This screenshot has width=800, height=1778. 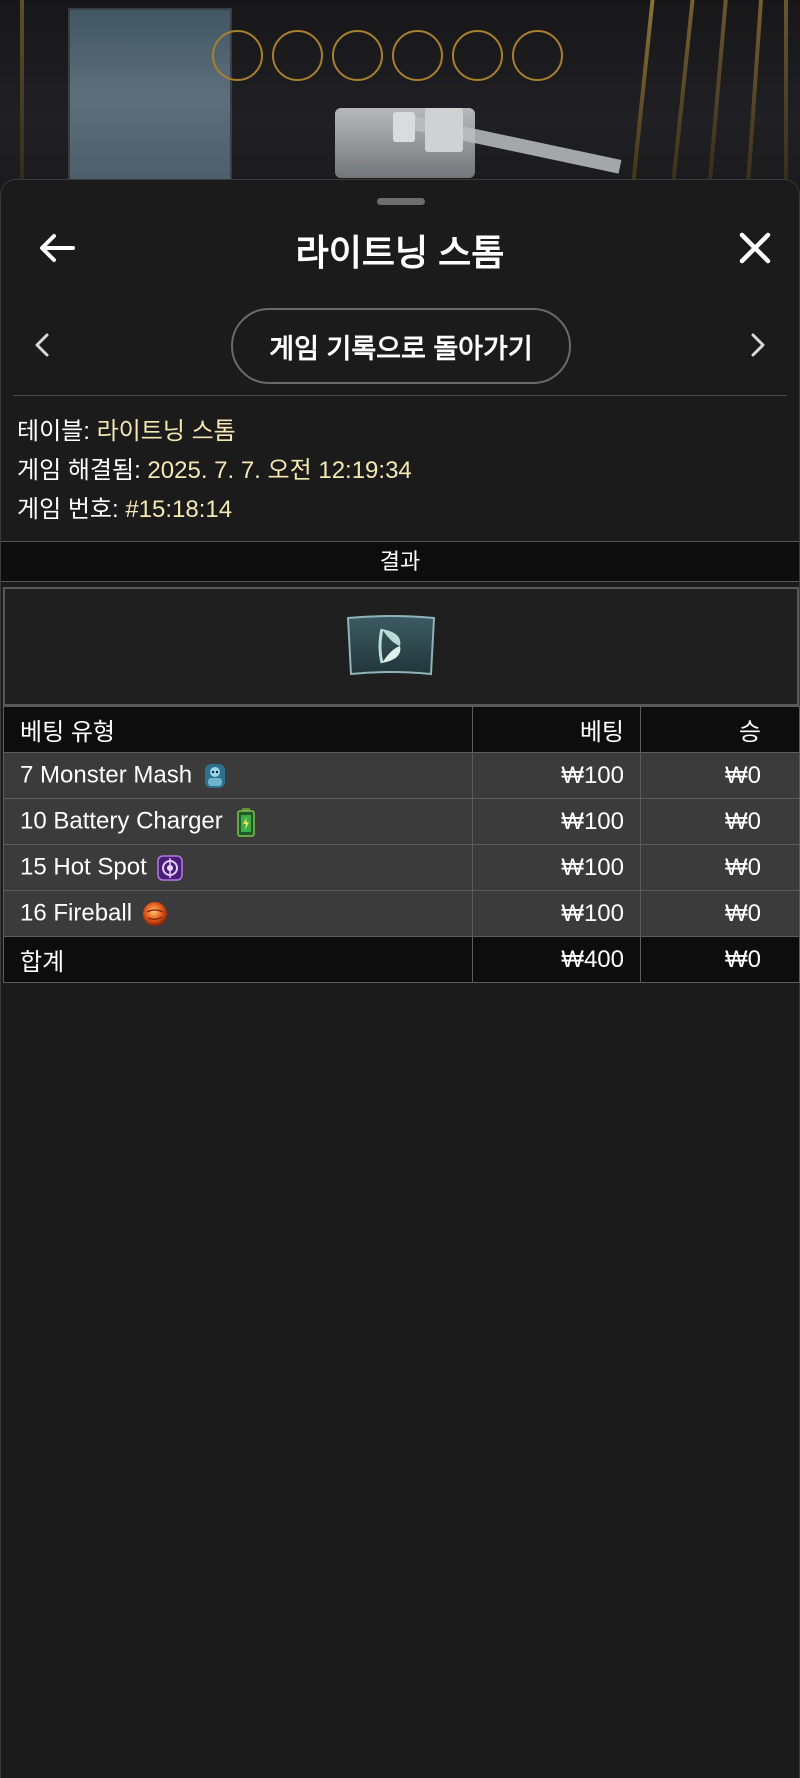 I want to click on back-to-history-button: 게임 기록으로 돌아가기, so click(x=401, y=346).